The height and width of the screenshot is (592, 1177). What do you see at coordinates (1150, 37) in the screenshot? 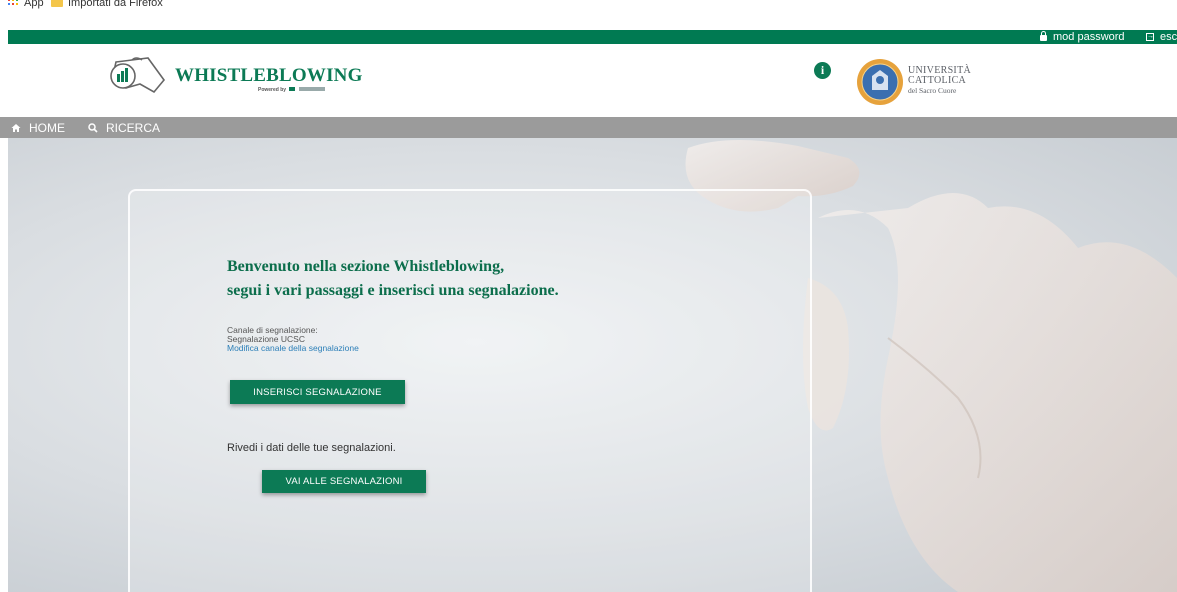
I see `exit-icon: →` at bounding box center [1150, 37].